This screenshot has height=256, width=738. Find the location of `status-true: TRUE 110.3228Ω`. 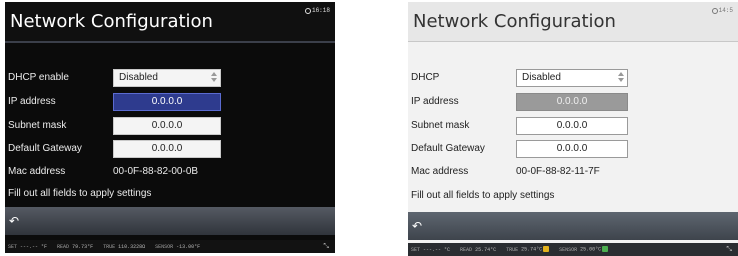

status-true: TRUE 110.3228Ω is located at coordinates (124, 246).